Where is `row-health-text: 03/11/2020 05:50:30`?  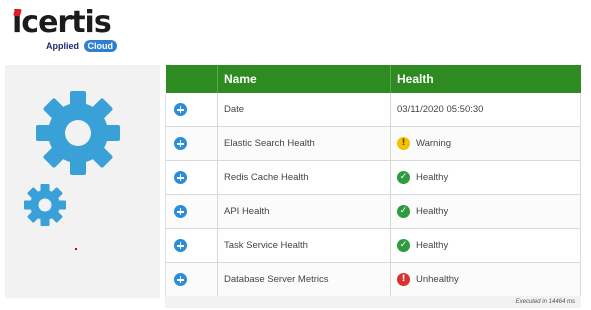 row-health-text: 03/11/2020 05:50:30 is located at coordinates (440, 109).